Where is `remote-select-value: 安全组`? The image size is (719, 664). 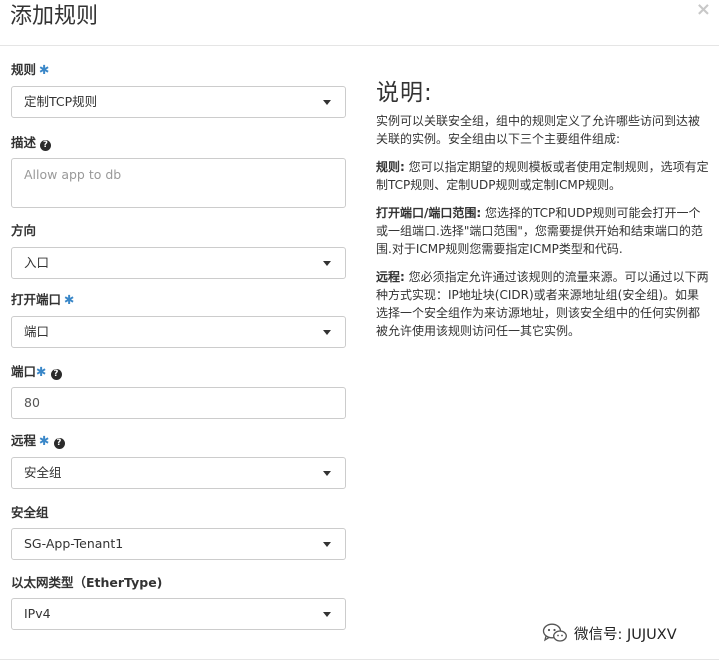
remote-select-value: 安全组 is located at coordinates (43, 472).